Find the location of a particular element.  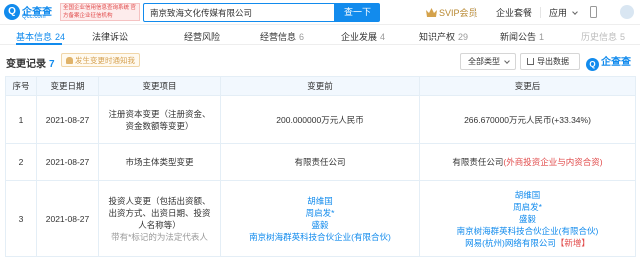

svip-label: SVIP会员 is located at coordinates (458, 13).